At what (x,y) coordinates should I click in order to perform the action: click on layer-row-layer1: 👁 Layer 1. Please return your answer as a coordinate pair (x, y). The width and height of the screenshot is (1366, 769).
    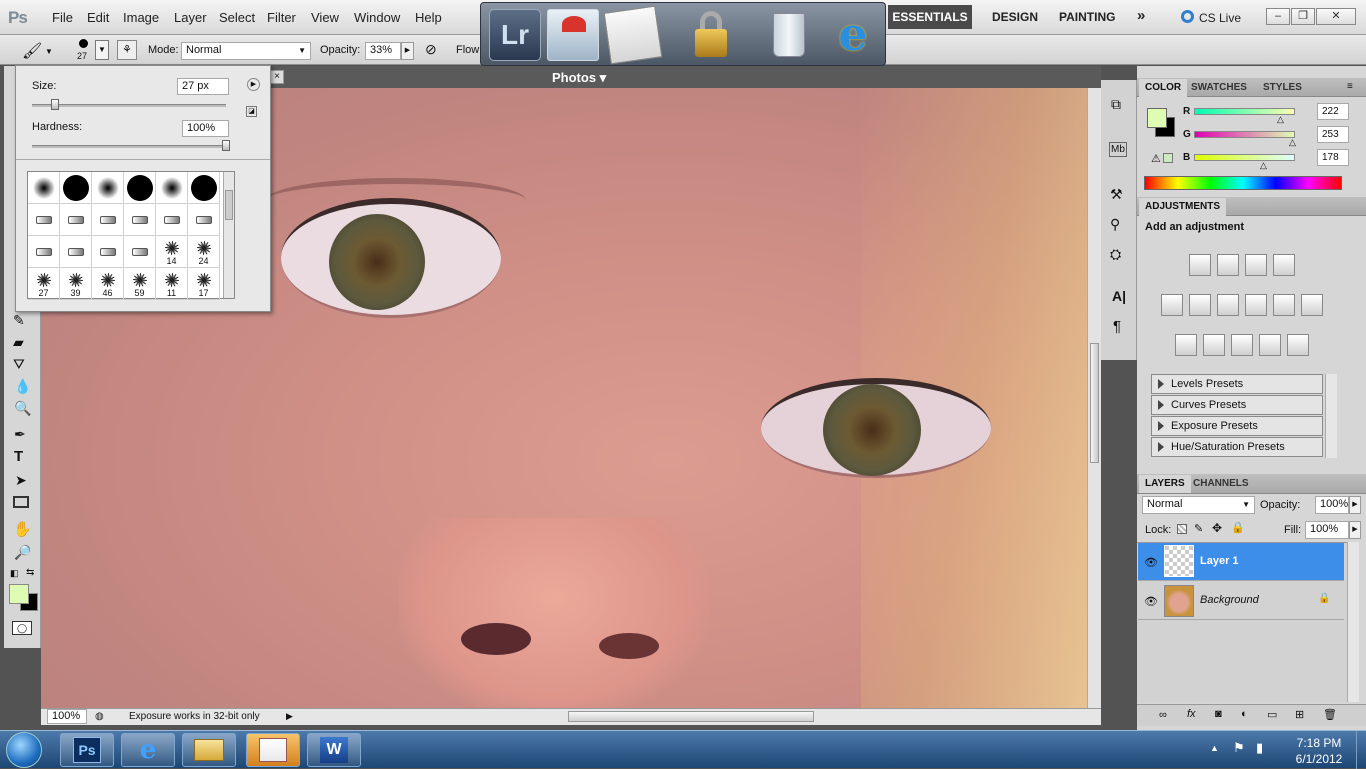
    Looking at the image, I should click on (1241, 562).